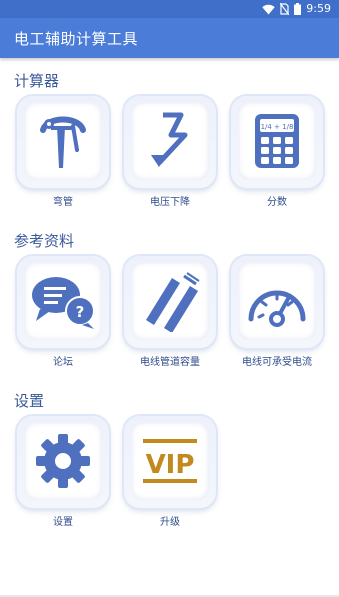 The image size is (339, 597). What do you see at coordinates (169, 38) in the screenshot?
I see `app-bar: 电工辅助计算工具` at bounding box center [169, 38].